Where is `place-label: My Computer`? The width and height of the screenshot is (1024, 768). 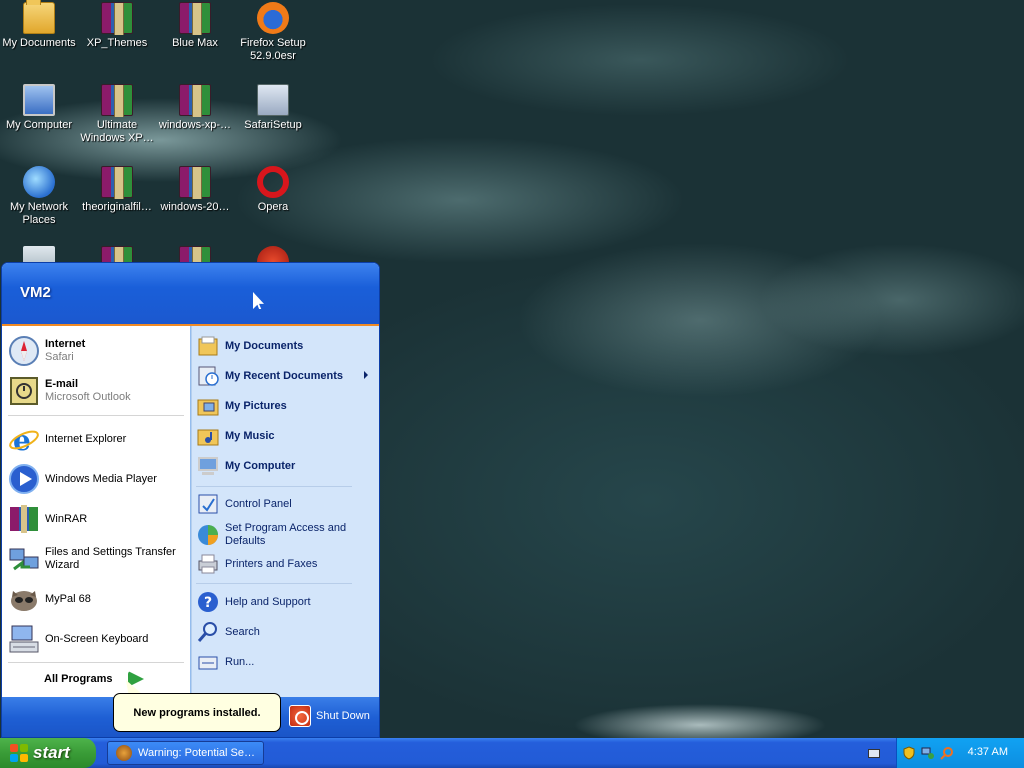
place-label: My Computer is located at coordinates (260, 465).